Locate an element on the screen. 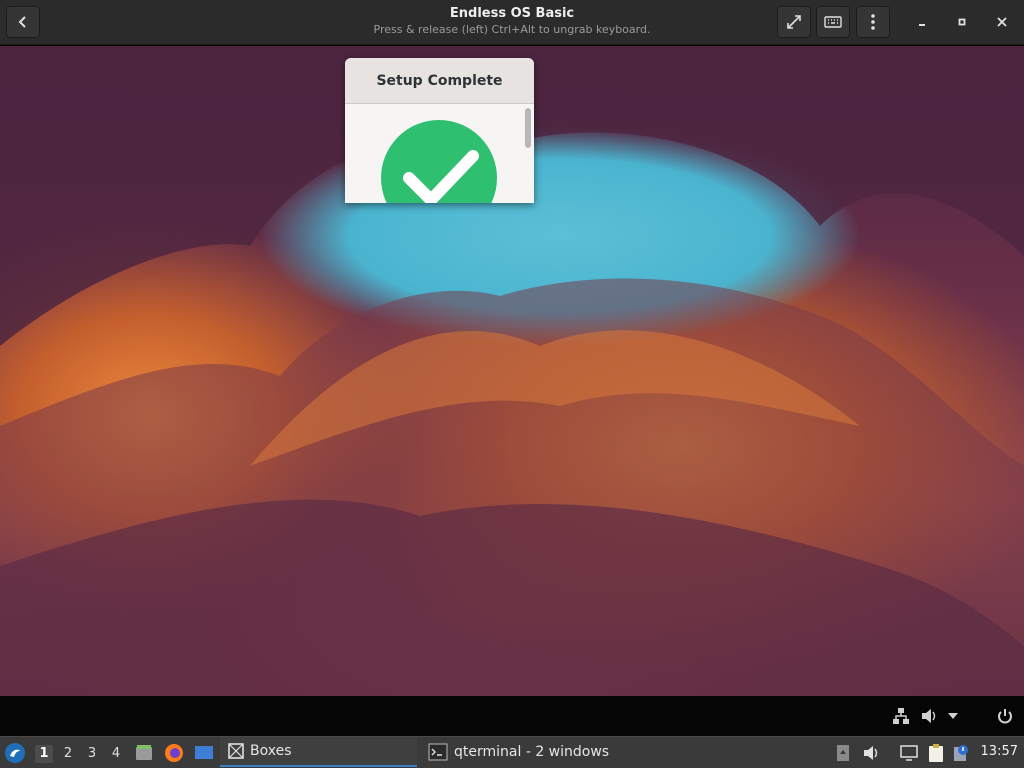  file-manager-icon is located at coordinates (144, 753).